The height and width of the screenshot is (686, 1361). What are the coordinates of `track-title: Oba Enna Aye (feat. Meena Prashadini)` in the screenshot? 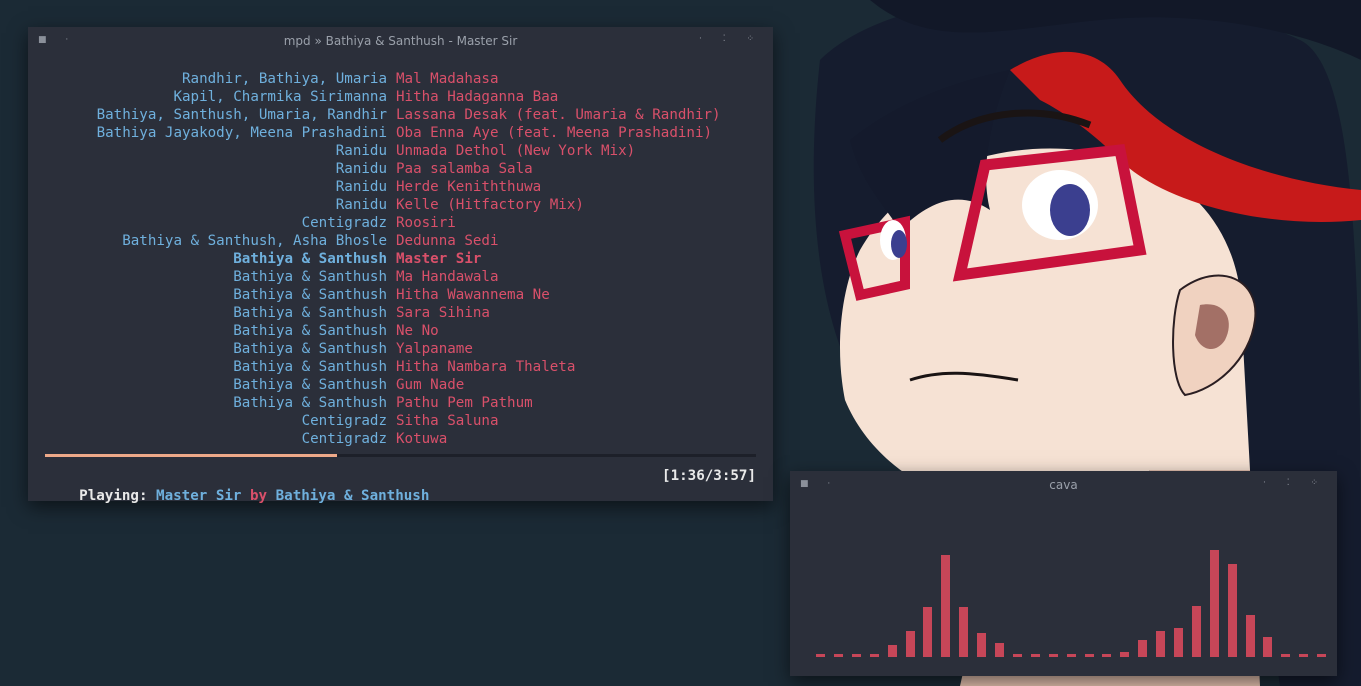 It's located at (554, 133).